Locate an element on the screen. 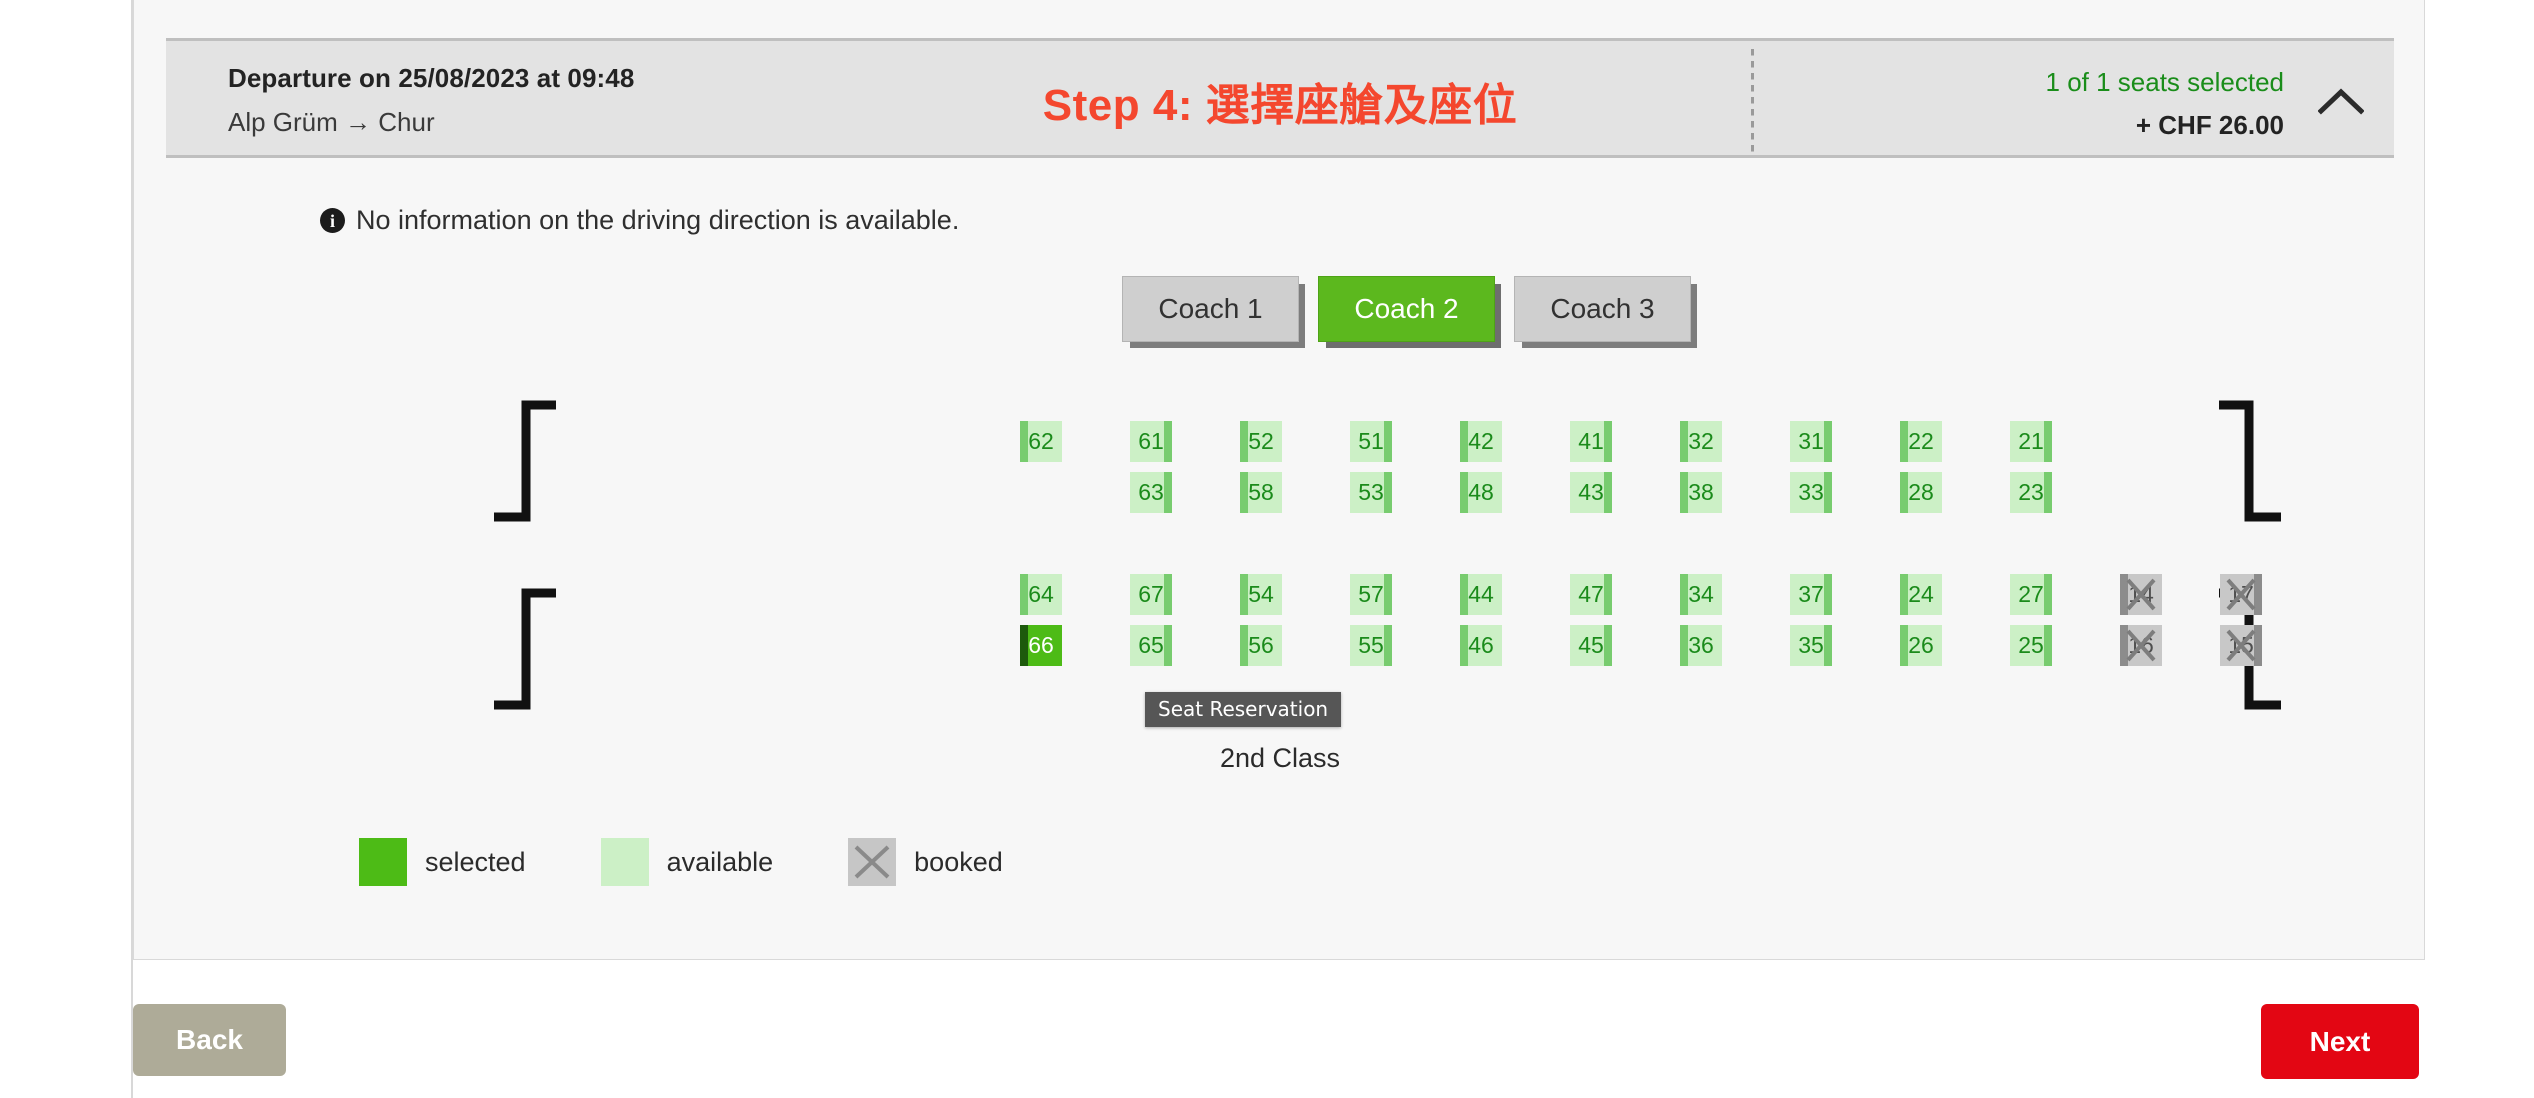 This screenshot has width=2534, height=1098. seat-24: 24 is located at coordinates (1921, 594).